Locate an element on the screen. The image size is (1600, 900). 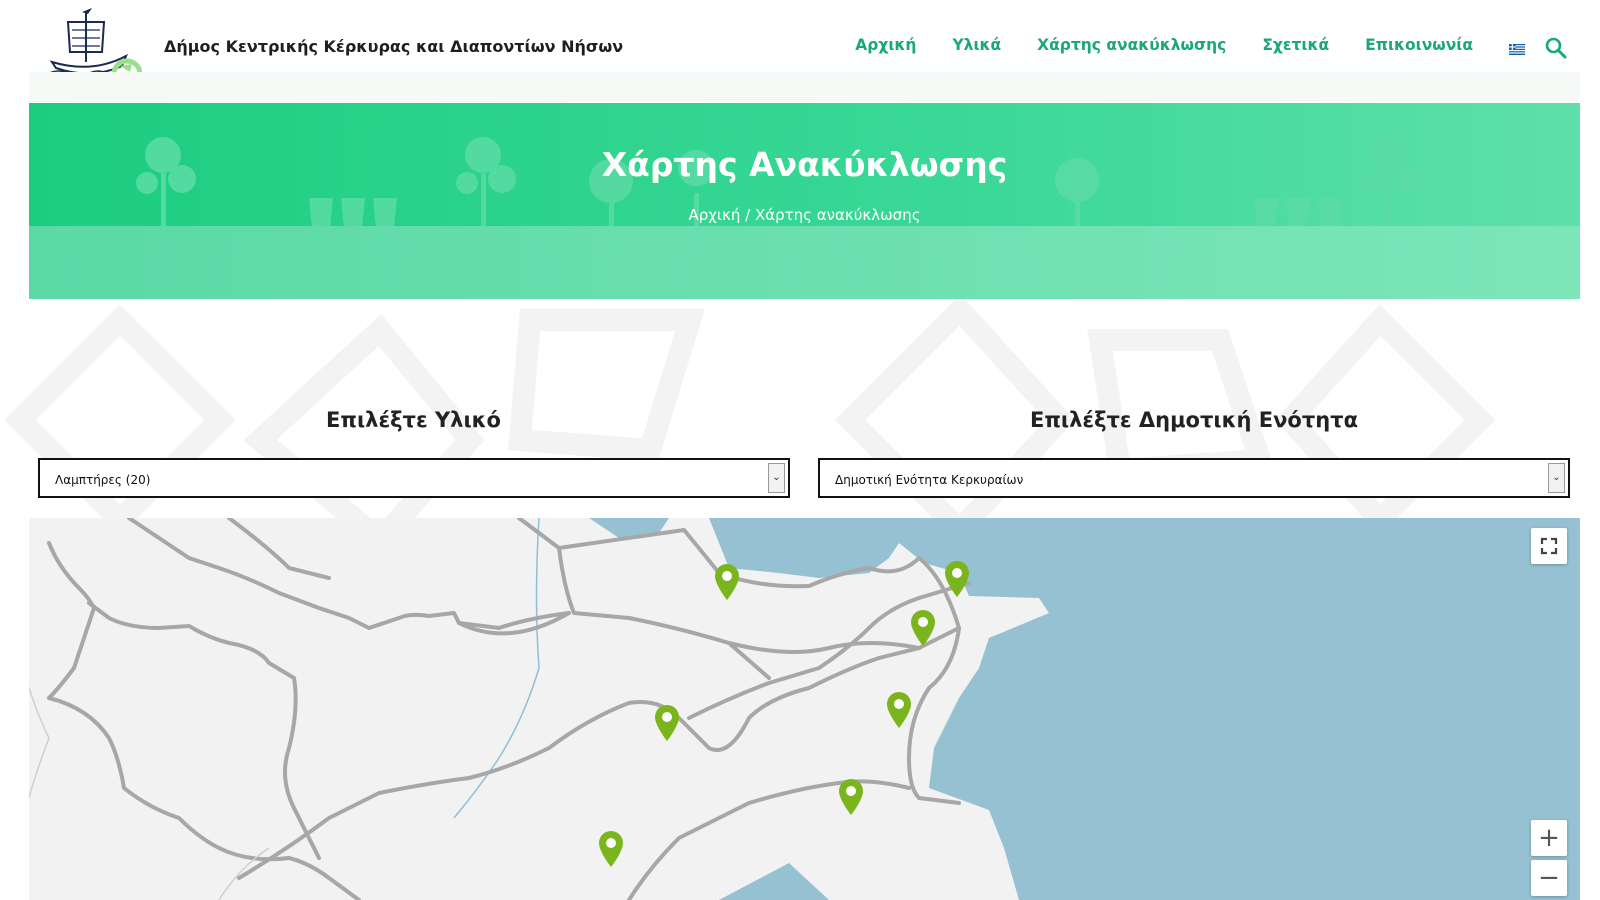
breadcrumb: Αρχική / Χάρτης ανακύκλωσης is located at coordinates (804, 215).